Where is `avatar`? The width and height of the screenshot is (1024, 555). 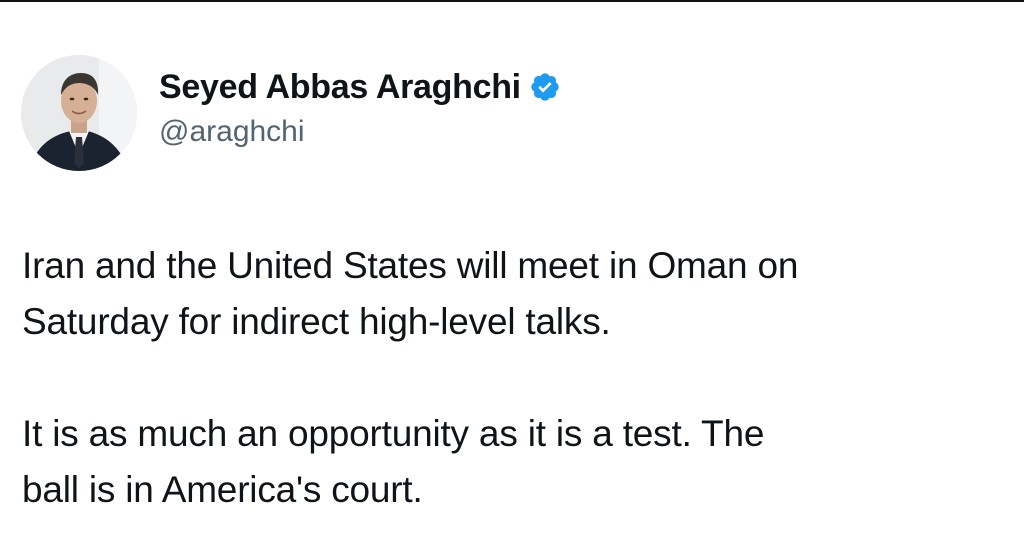 avatar is located at coordinates (79, 113).